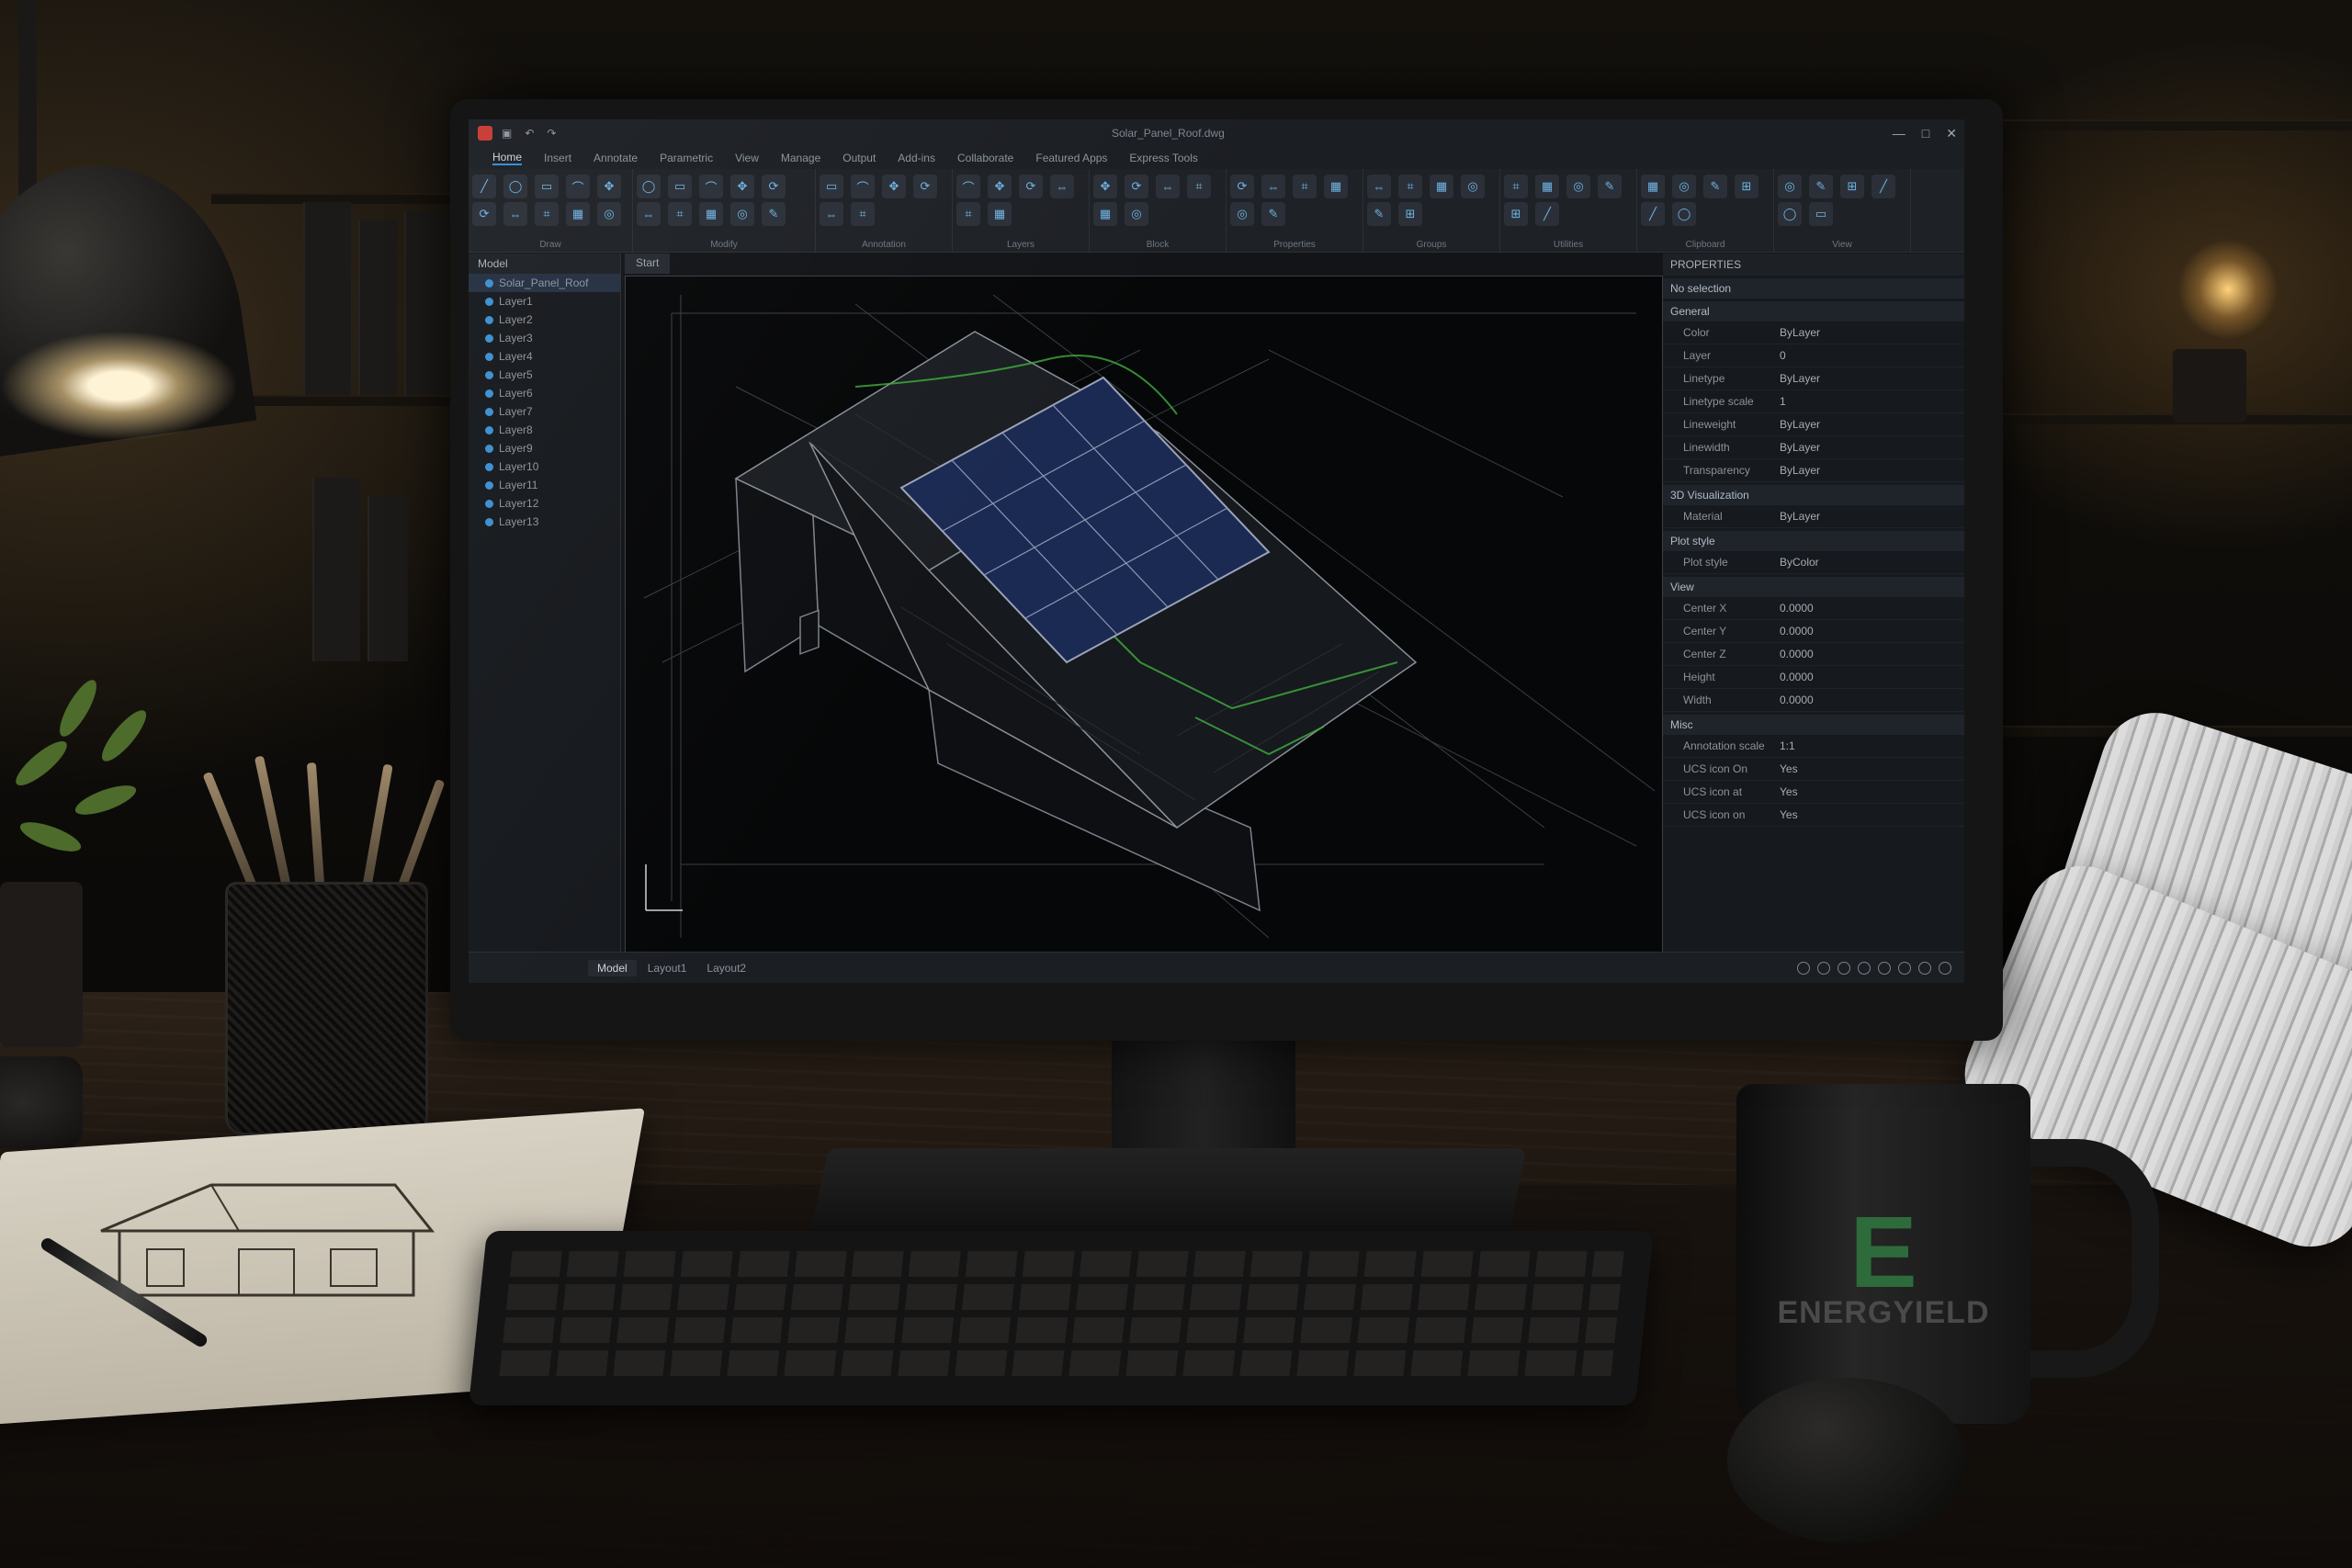 Image resolution: width=2352 pixels, height=1568 pixels. What do you see at coordinates (1814, 632) in the screenshot?
I see `property-row: Center Y 0.0000` at bounding box center [1814, 632].